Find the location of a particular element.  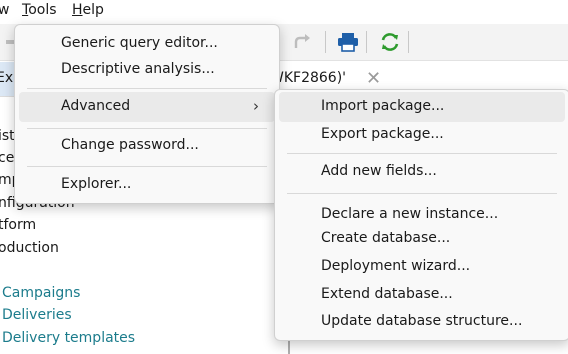

menu-help: Help is located at coordinates (88, 10).